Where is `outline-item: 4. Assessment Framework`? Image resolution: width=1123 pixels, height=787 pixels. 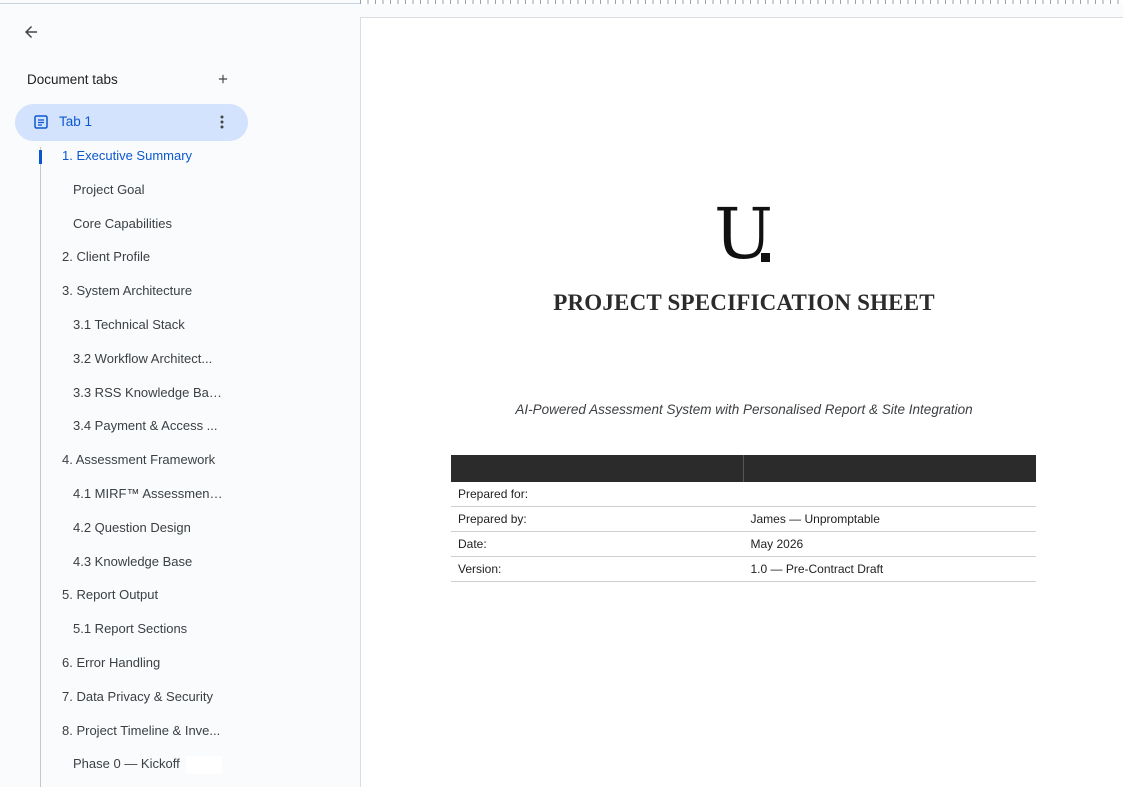 outline-item: 4. Assessment Framework is located at coordinates (147, 460).